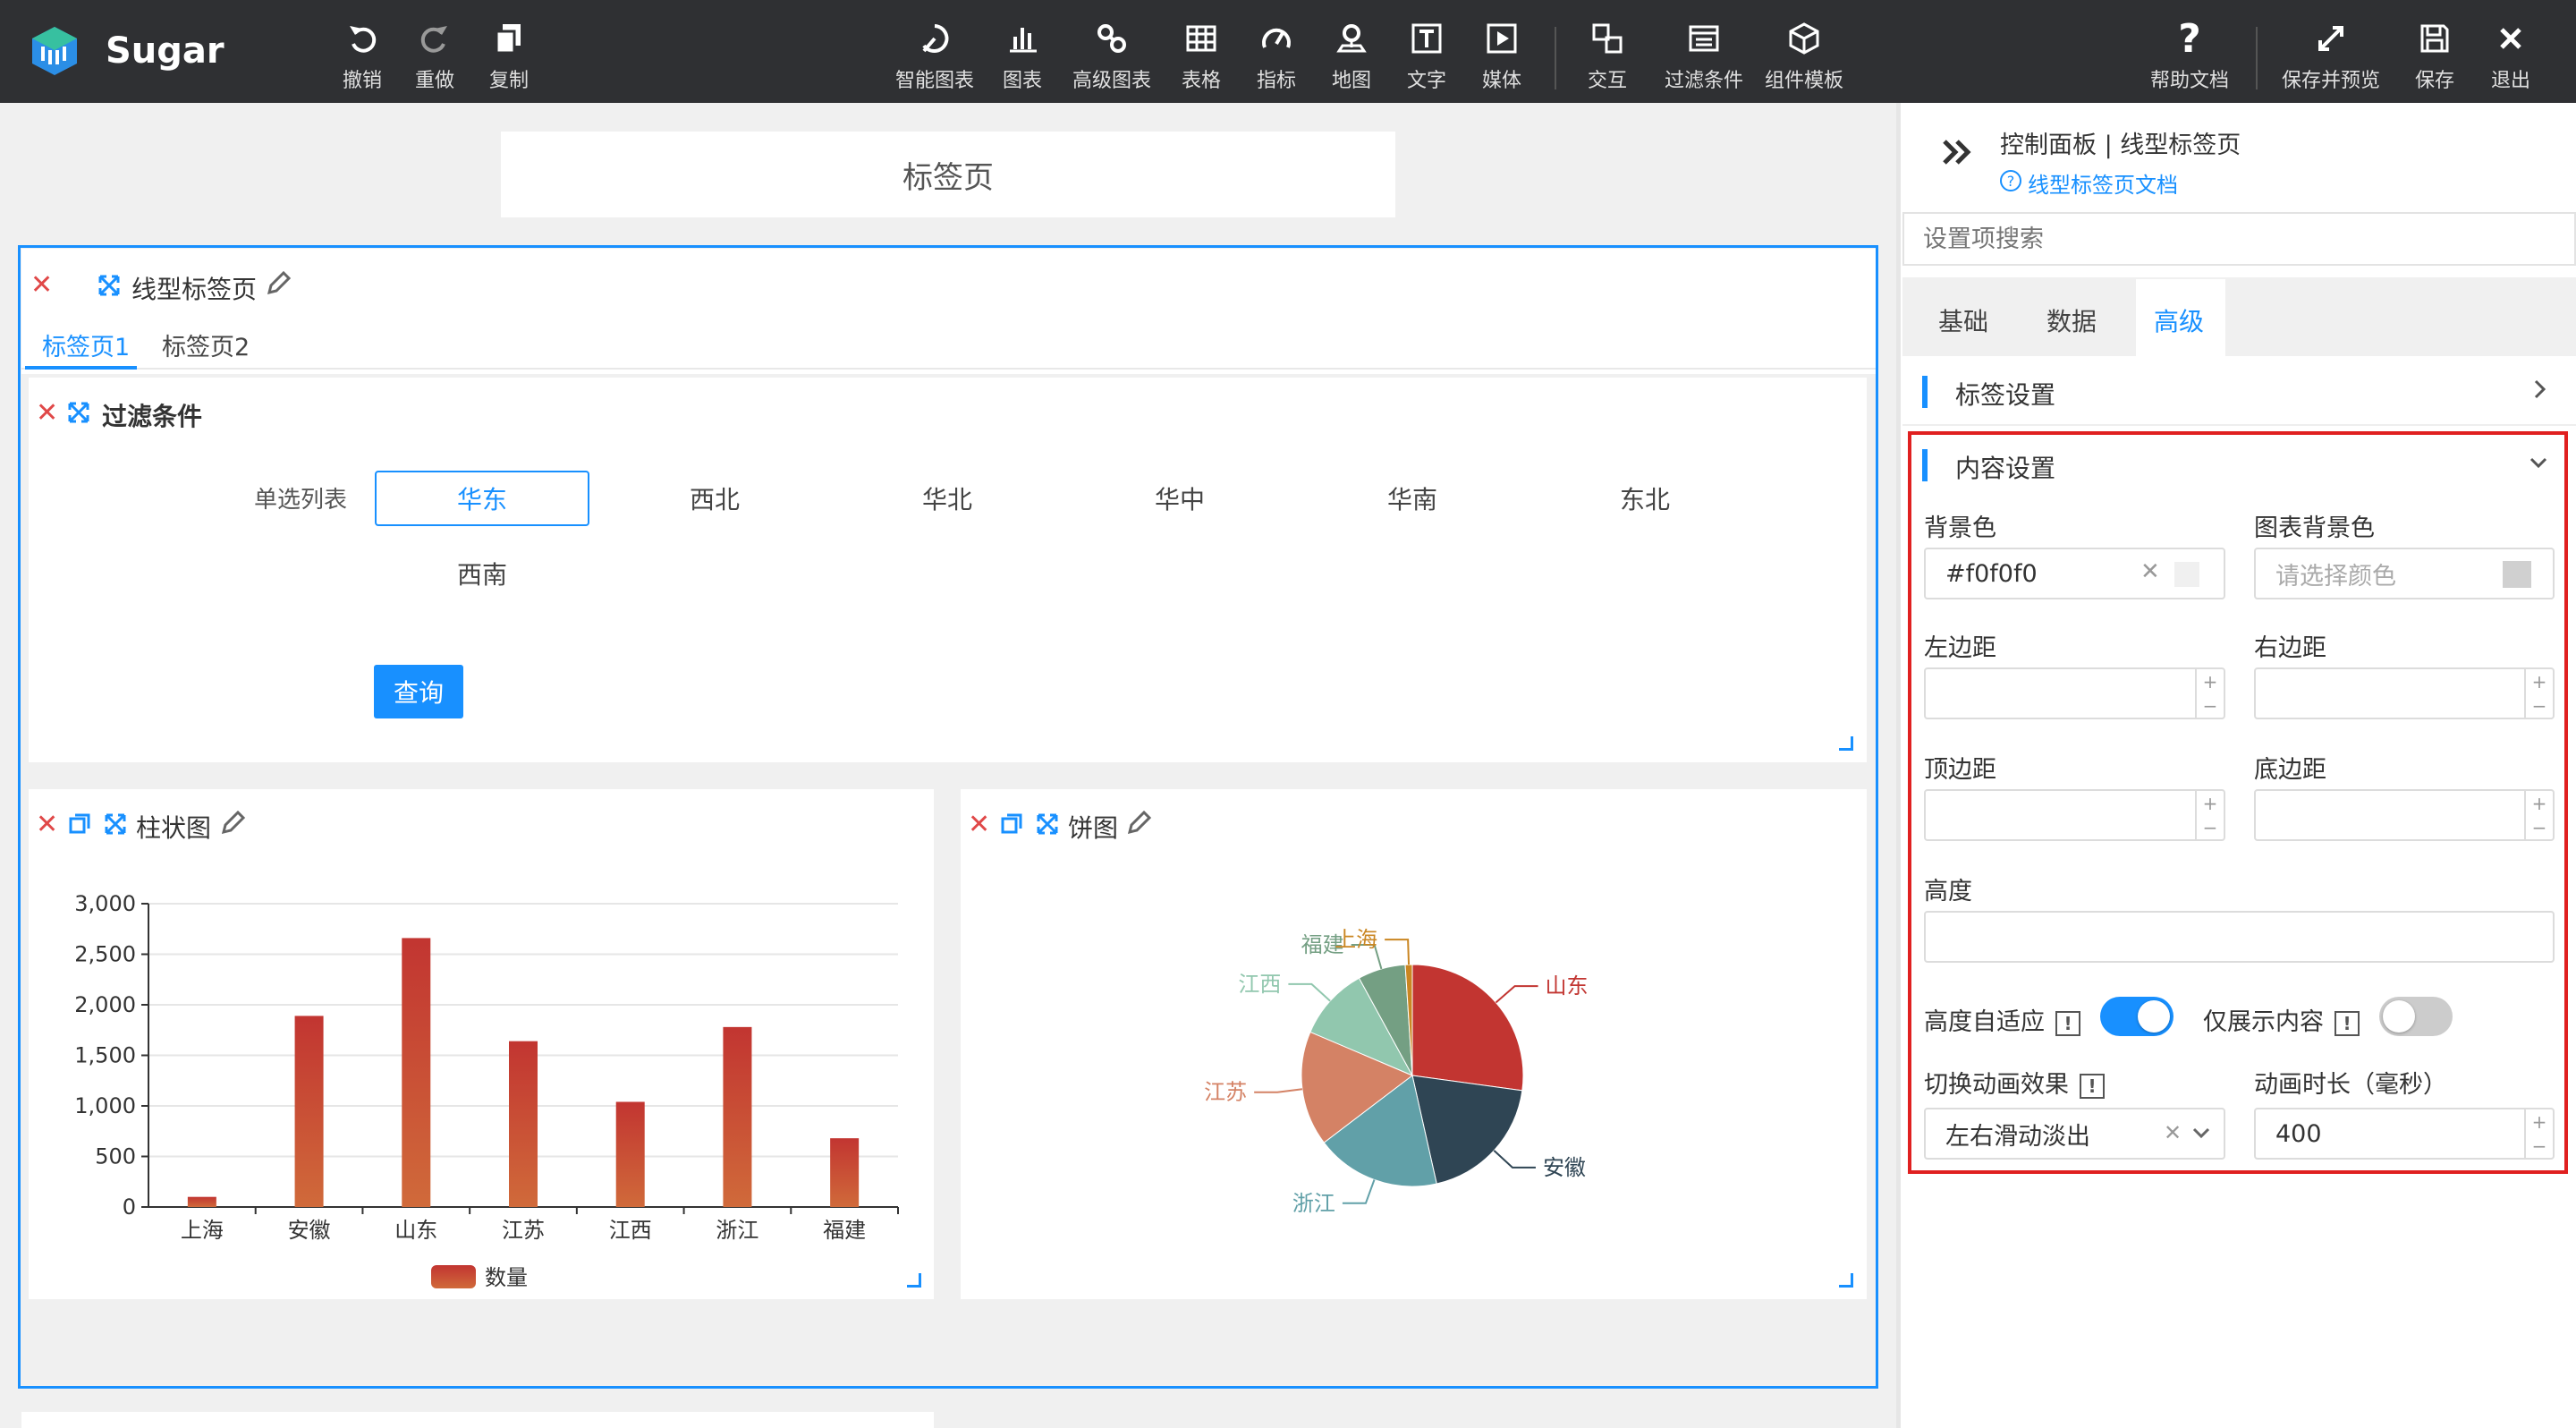  Describe the element at coordinates (2404, 573) in the screenshot. I see `chart-bg-color-input: 请选择颜色` at that location.